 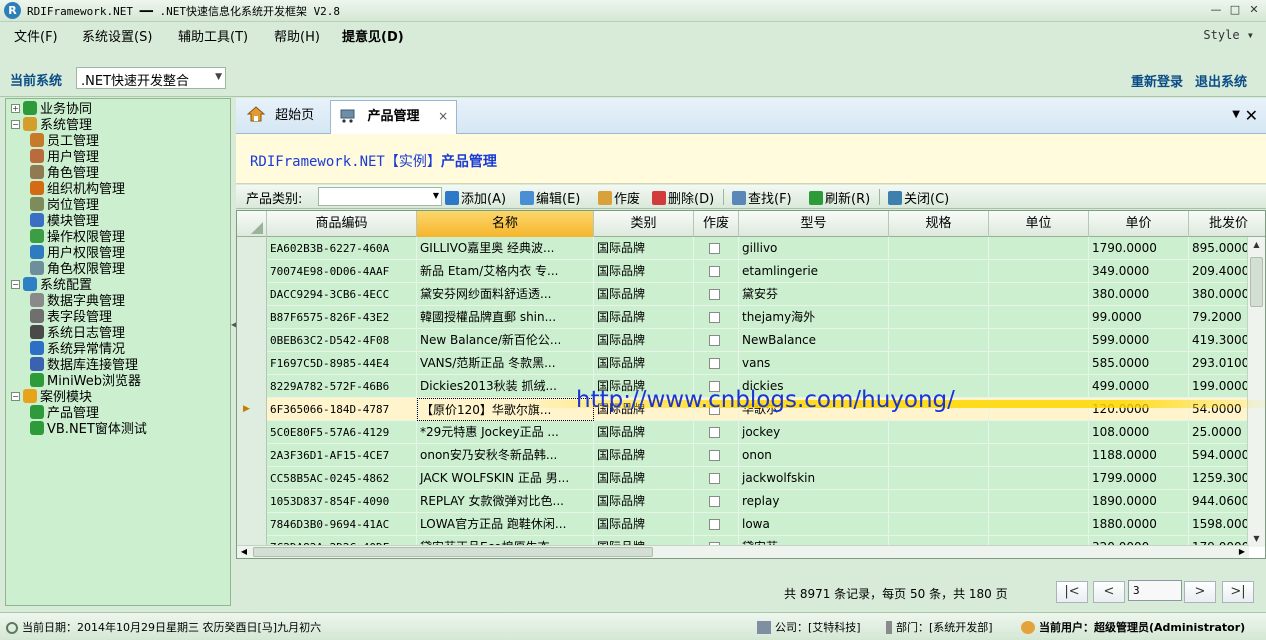 What do you see at coordinates (64, 157) in the screenshot?
I see `tree-node: 用户管理` at bounding box center [64, 157].